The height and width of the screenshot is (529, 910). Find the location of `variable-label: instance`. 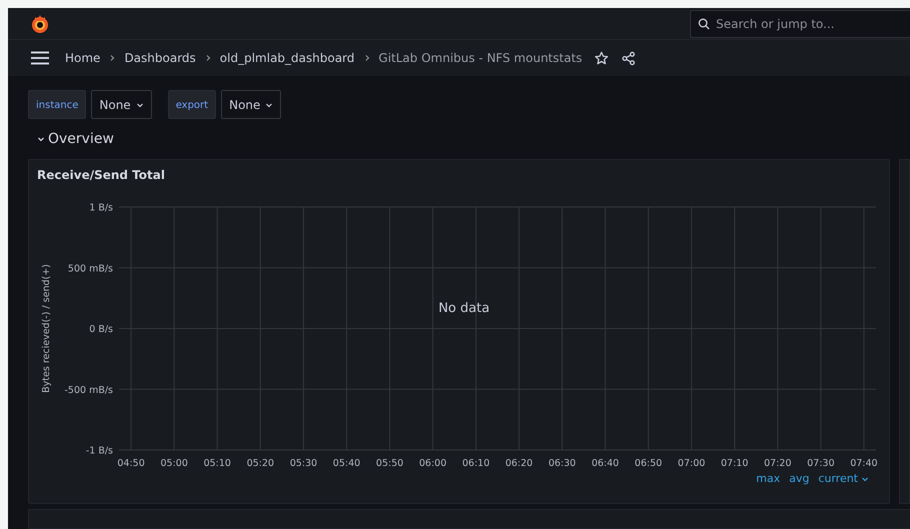

variable-label: instance is located at coordinates (57, 104).